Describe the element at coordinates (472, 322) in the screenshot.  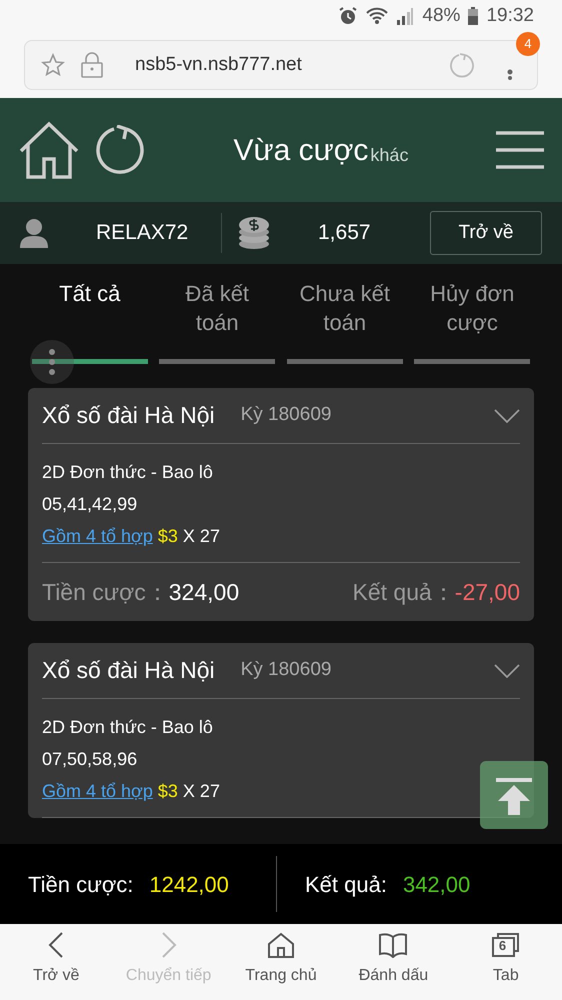
I see `filter-tab: Hủy đơn cược` at that location.